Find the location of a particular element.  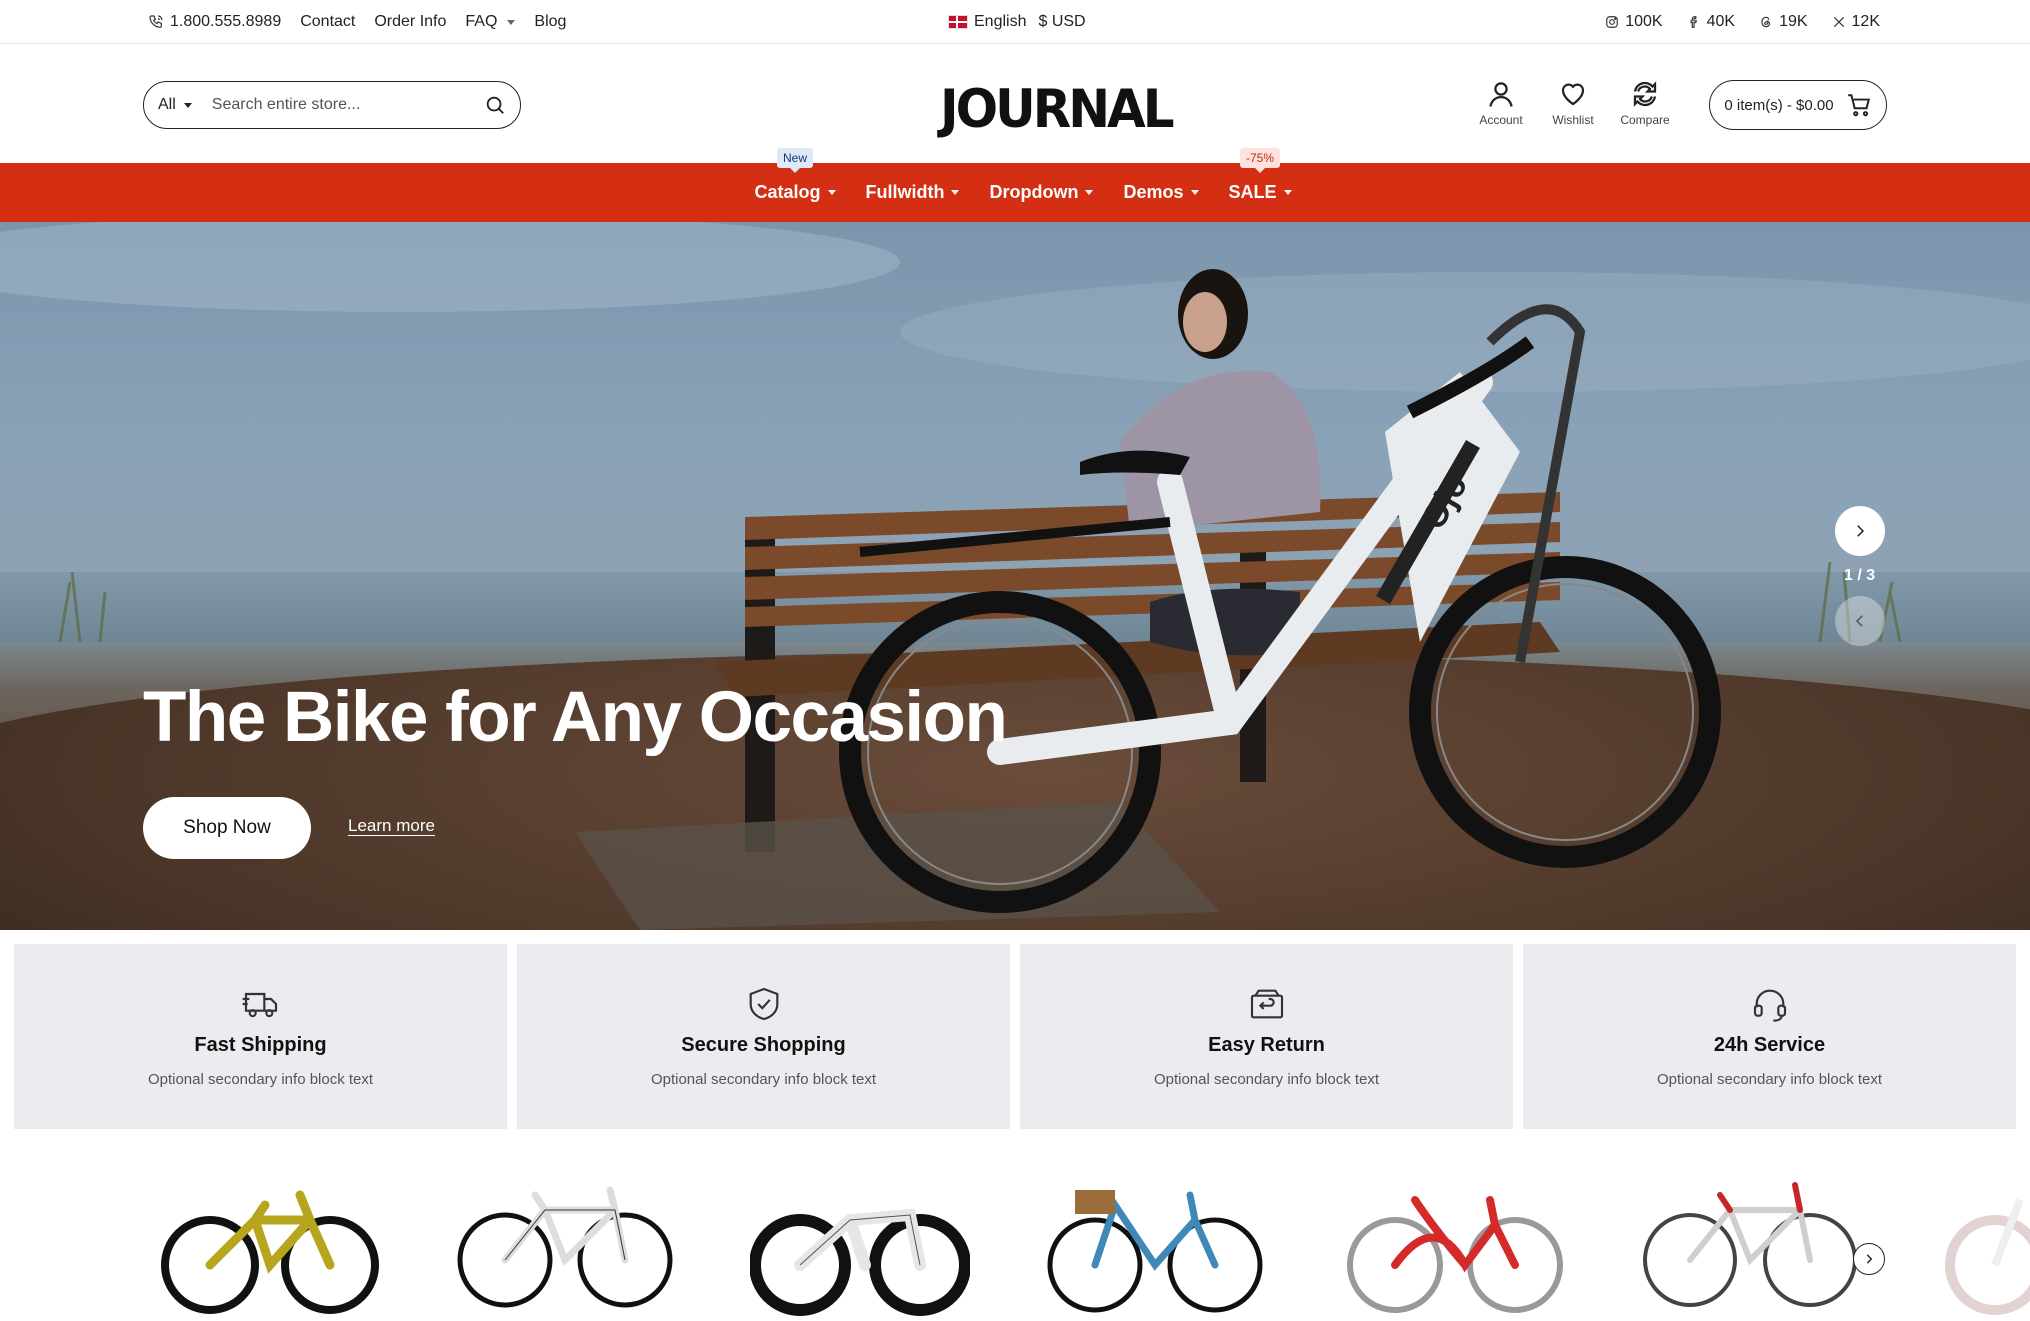

search-input is located at coordinates (347, 105).